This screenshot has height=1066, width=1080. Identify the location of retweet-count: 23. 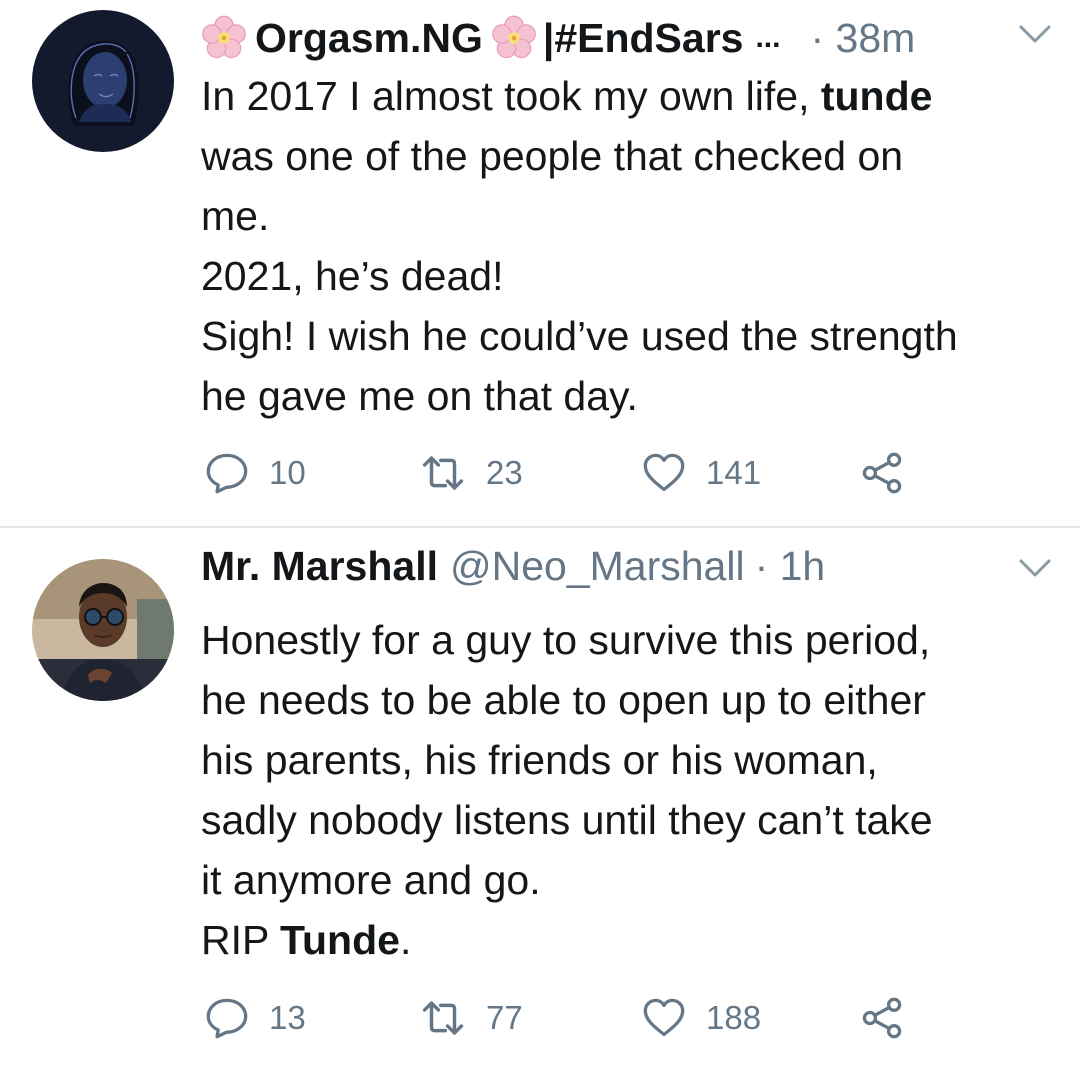
(504, 472).